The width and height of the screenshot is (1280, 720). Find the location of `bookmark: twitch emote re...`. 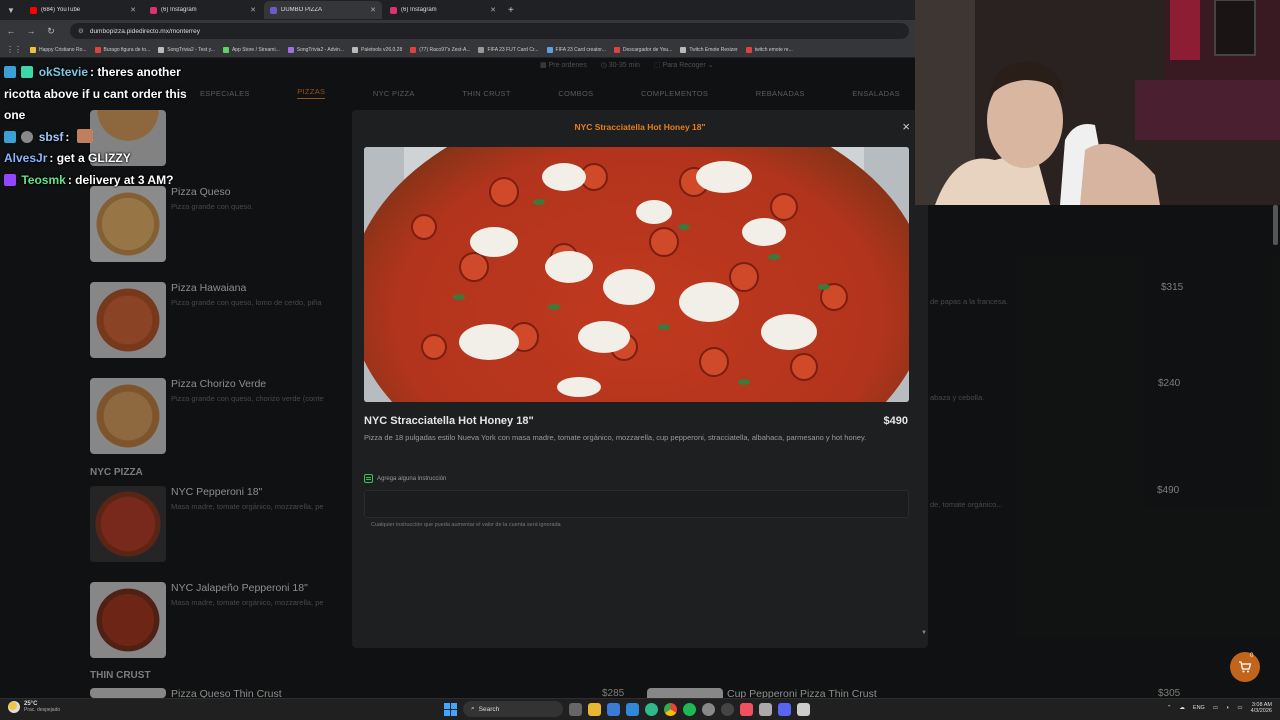

bookmark: twitch emote re... is located at coordinates (769, 49).